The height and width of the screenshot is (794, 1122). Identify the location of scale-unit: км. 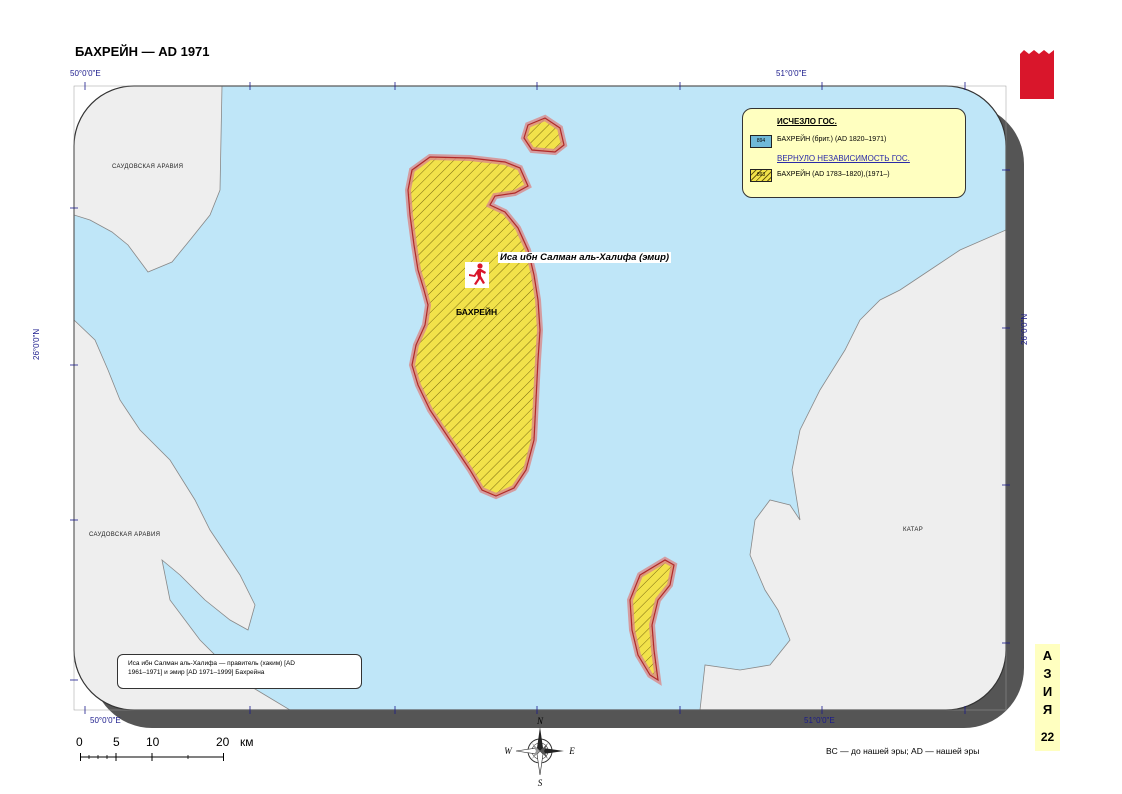
(247, 742).